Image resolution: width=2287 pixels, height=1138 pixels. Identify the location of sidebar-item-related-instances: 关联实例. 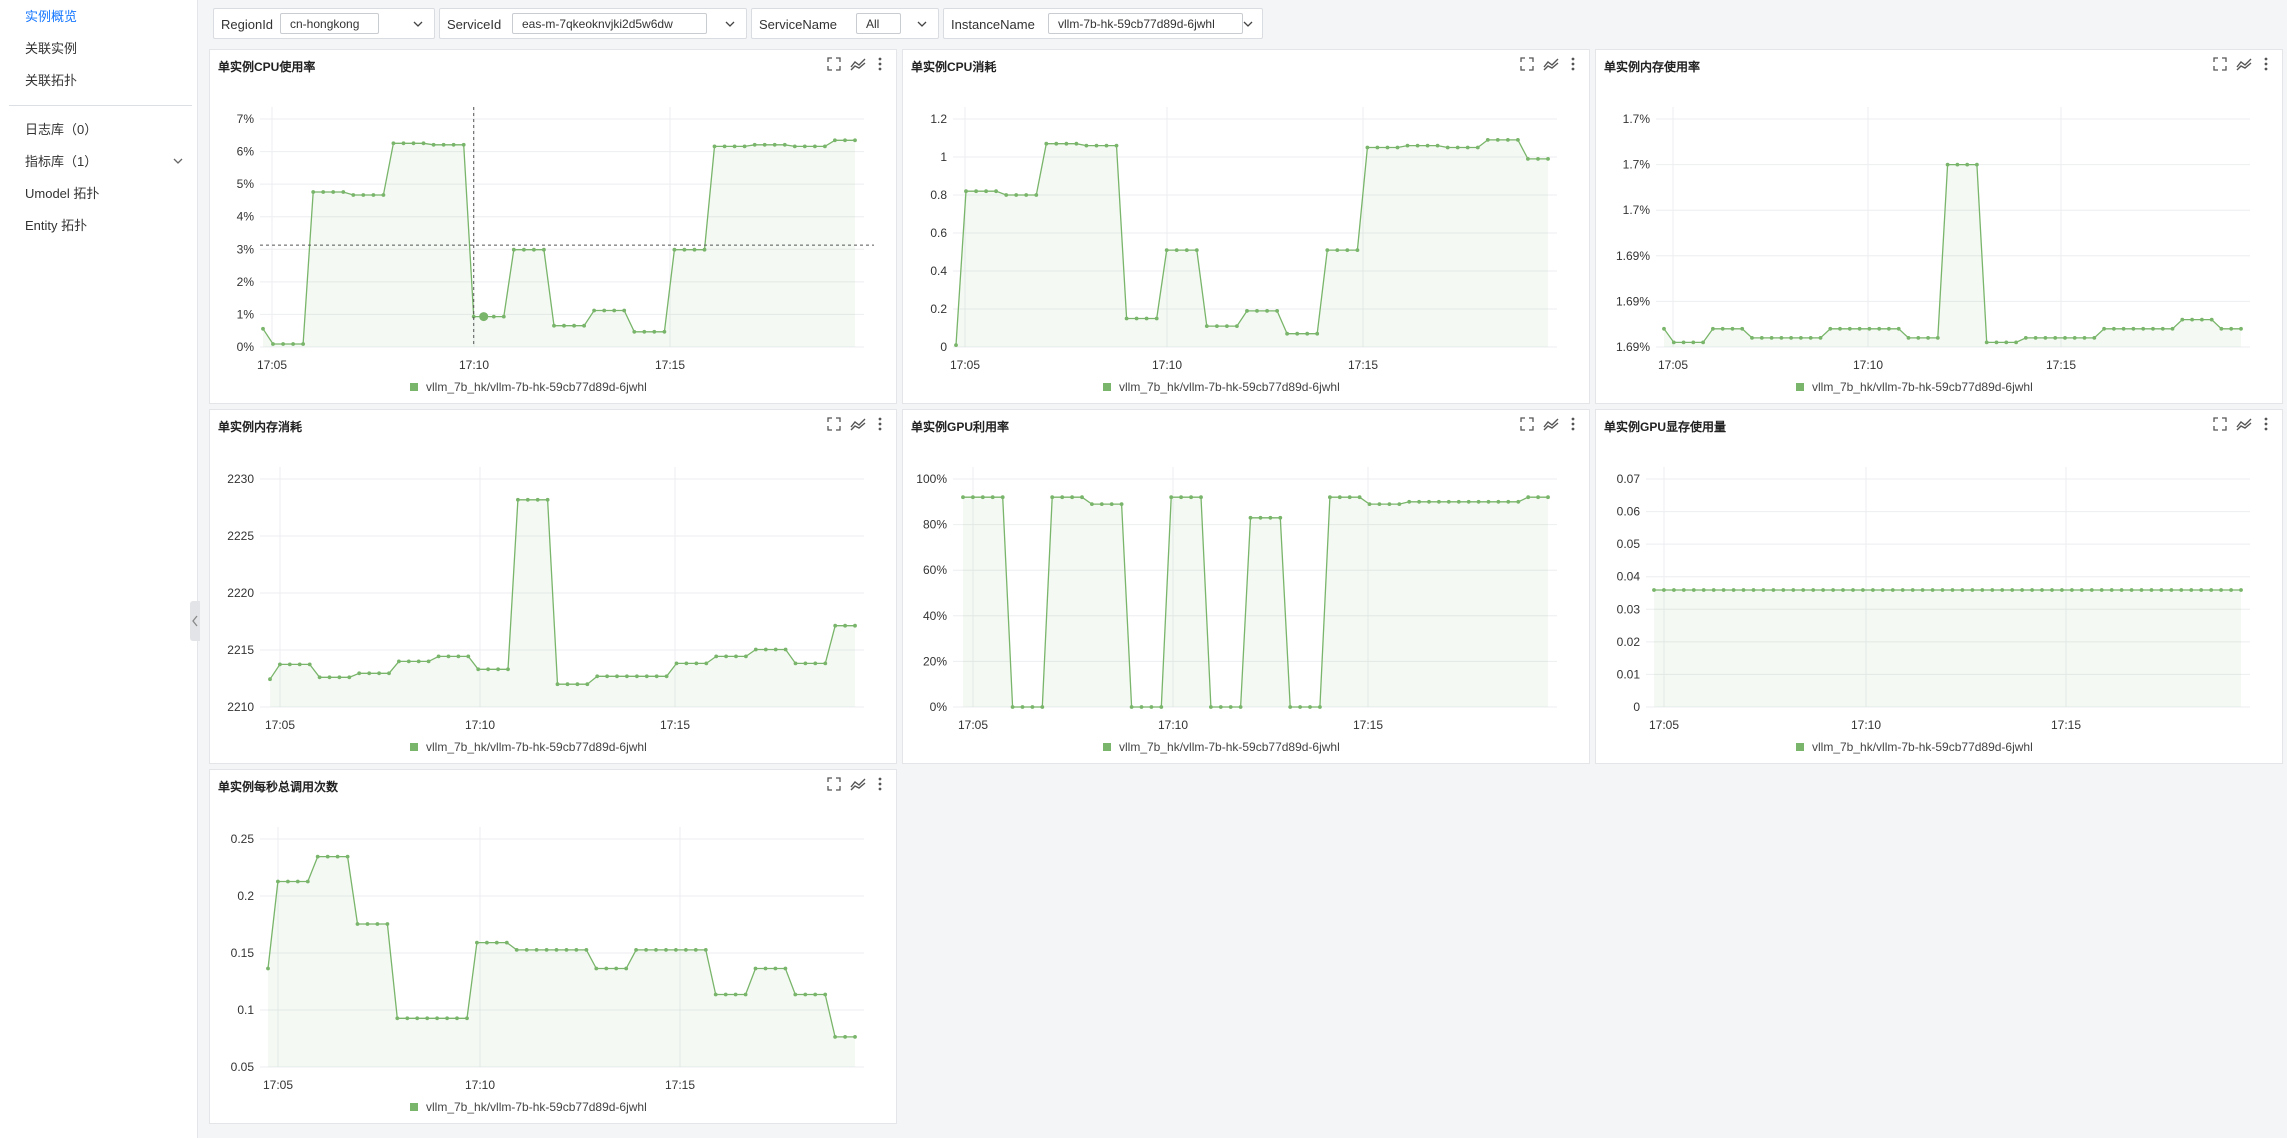
(105, 49).